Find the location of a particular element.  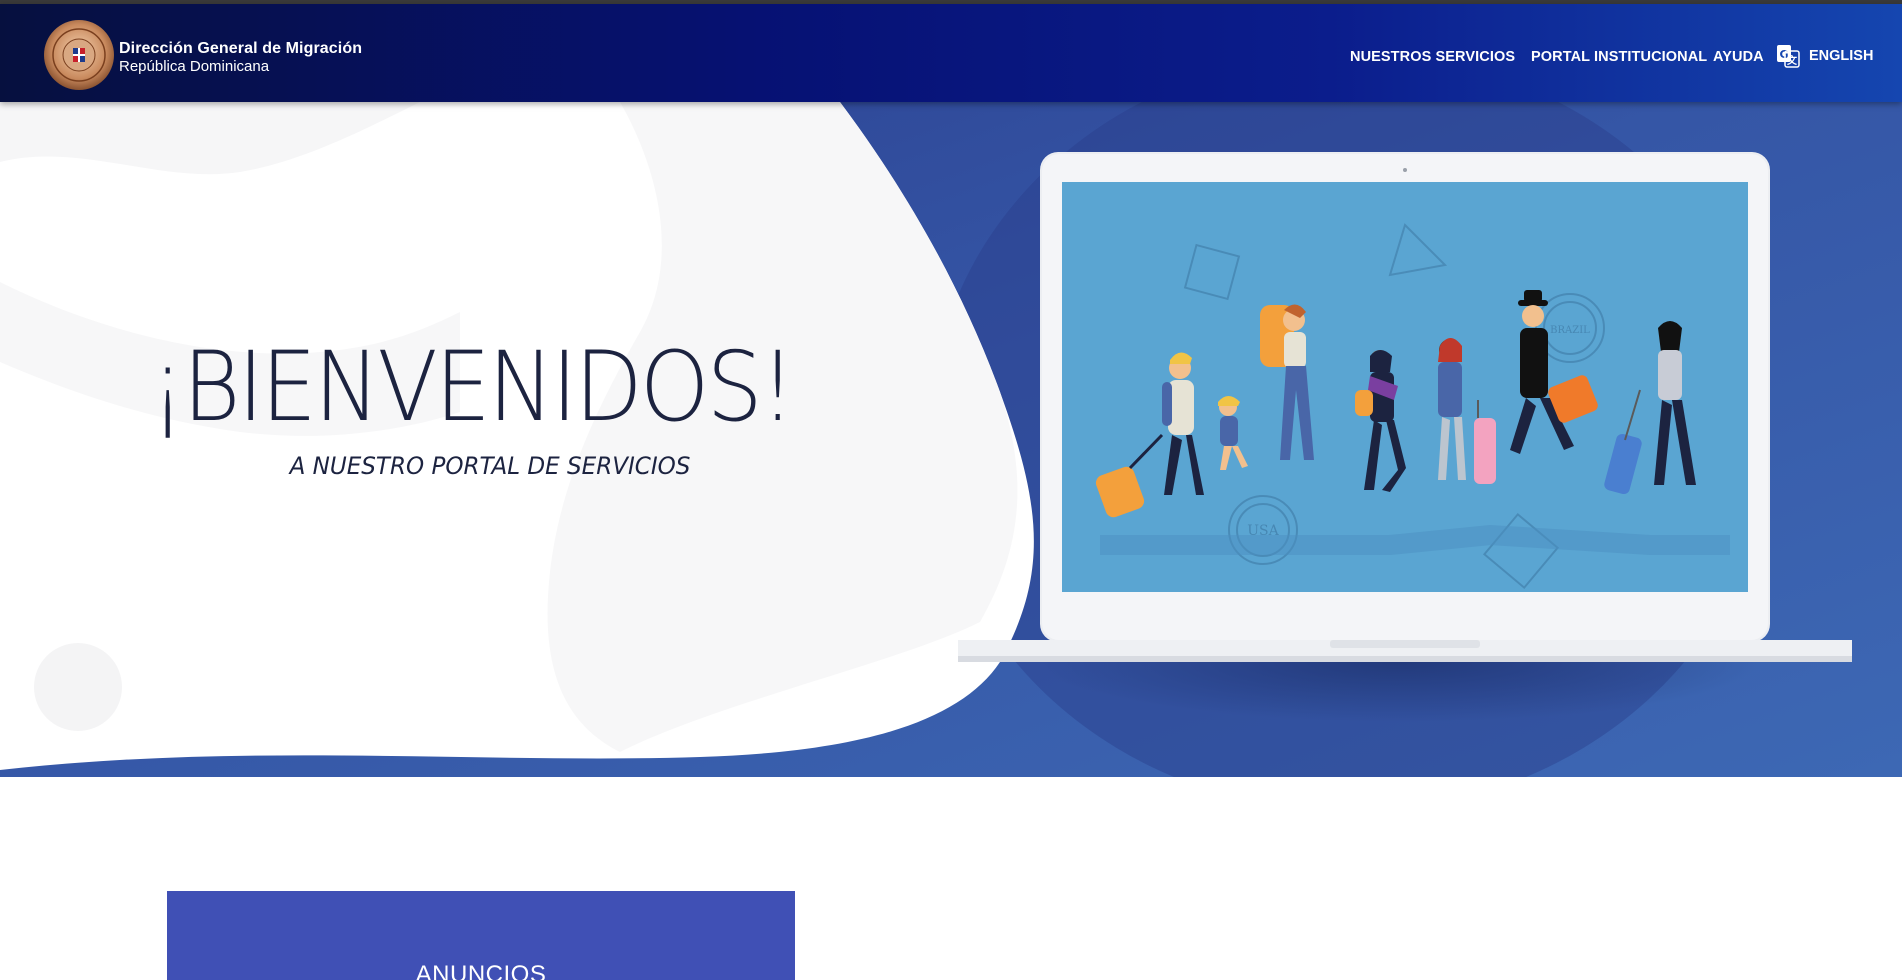

announcements-title: ANUNCIOS is located at coordinates (481, 970).